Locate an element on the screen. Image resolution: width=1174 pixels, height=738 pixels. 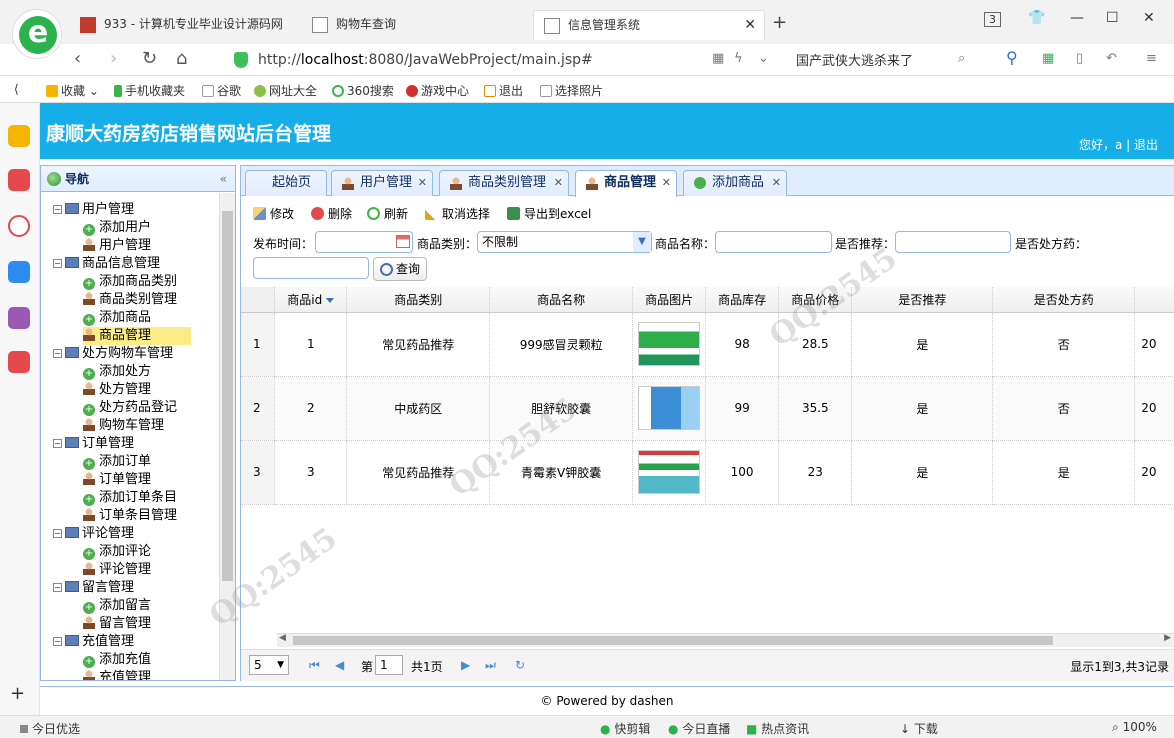
tree-leaf-node: 订单管理 is located at coordinates (117, 480).